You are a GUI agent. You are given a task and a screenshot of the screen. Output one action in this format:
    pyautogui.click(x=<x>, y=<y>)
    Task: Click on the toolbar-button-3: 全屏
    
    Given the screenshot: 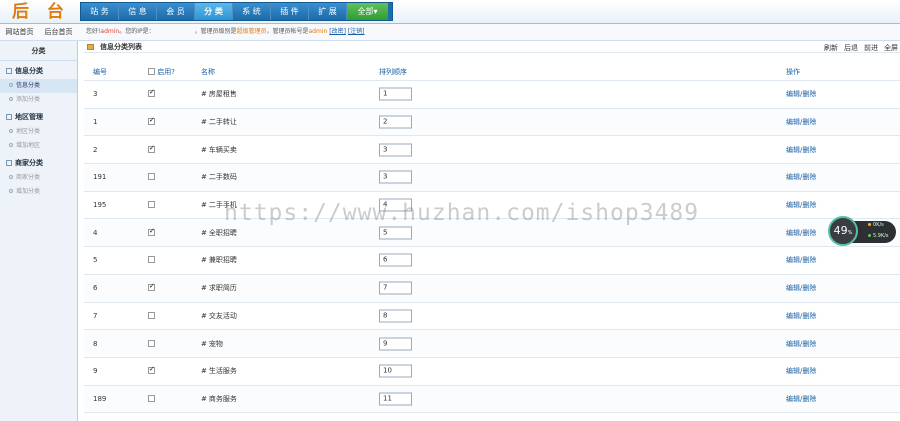 What is the action you would take?
    pyautogui.click(x=891, y=48)
    